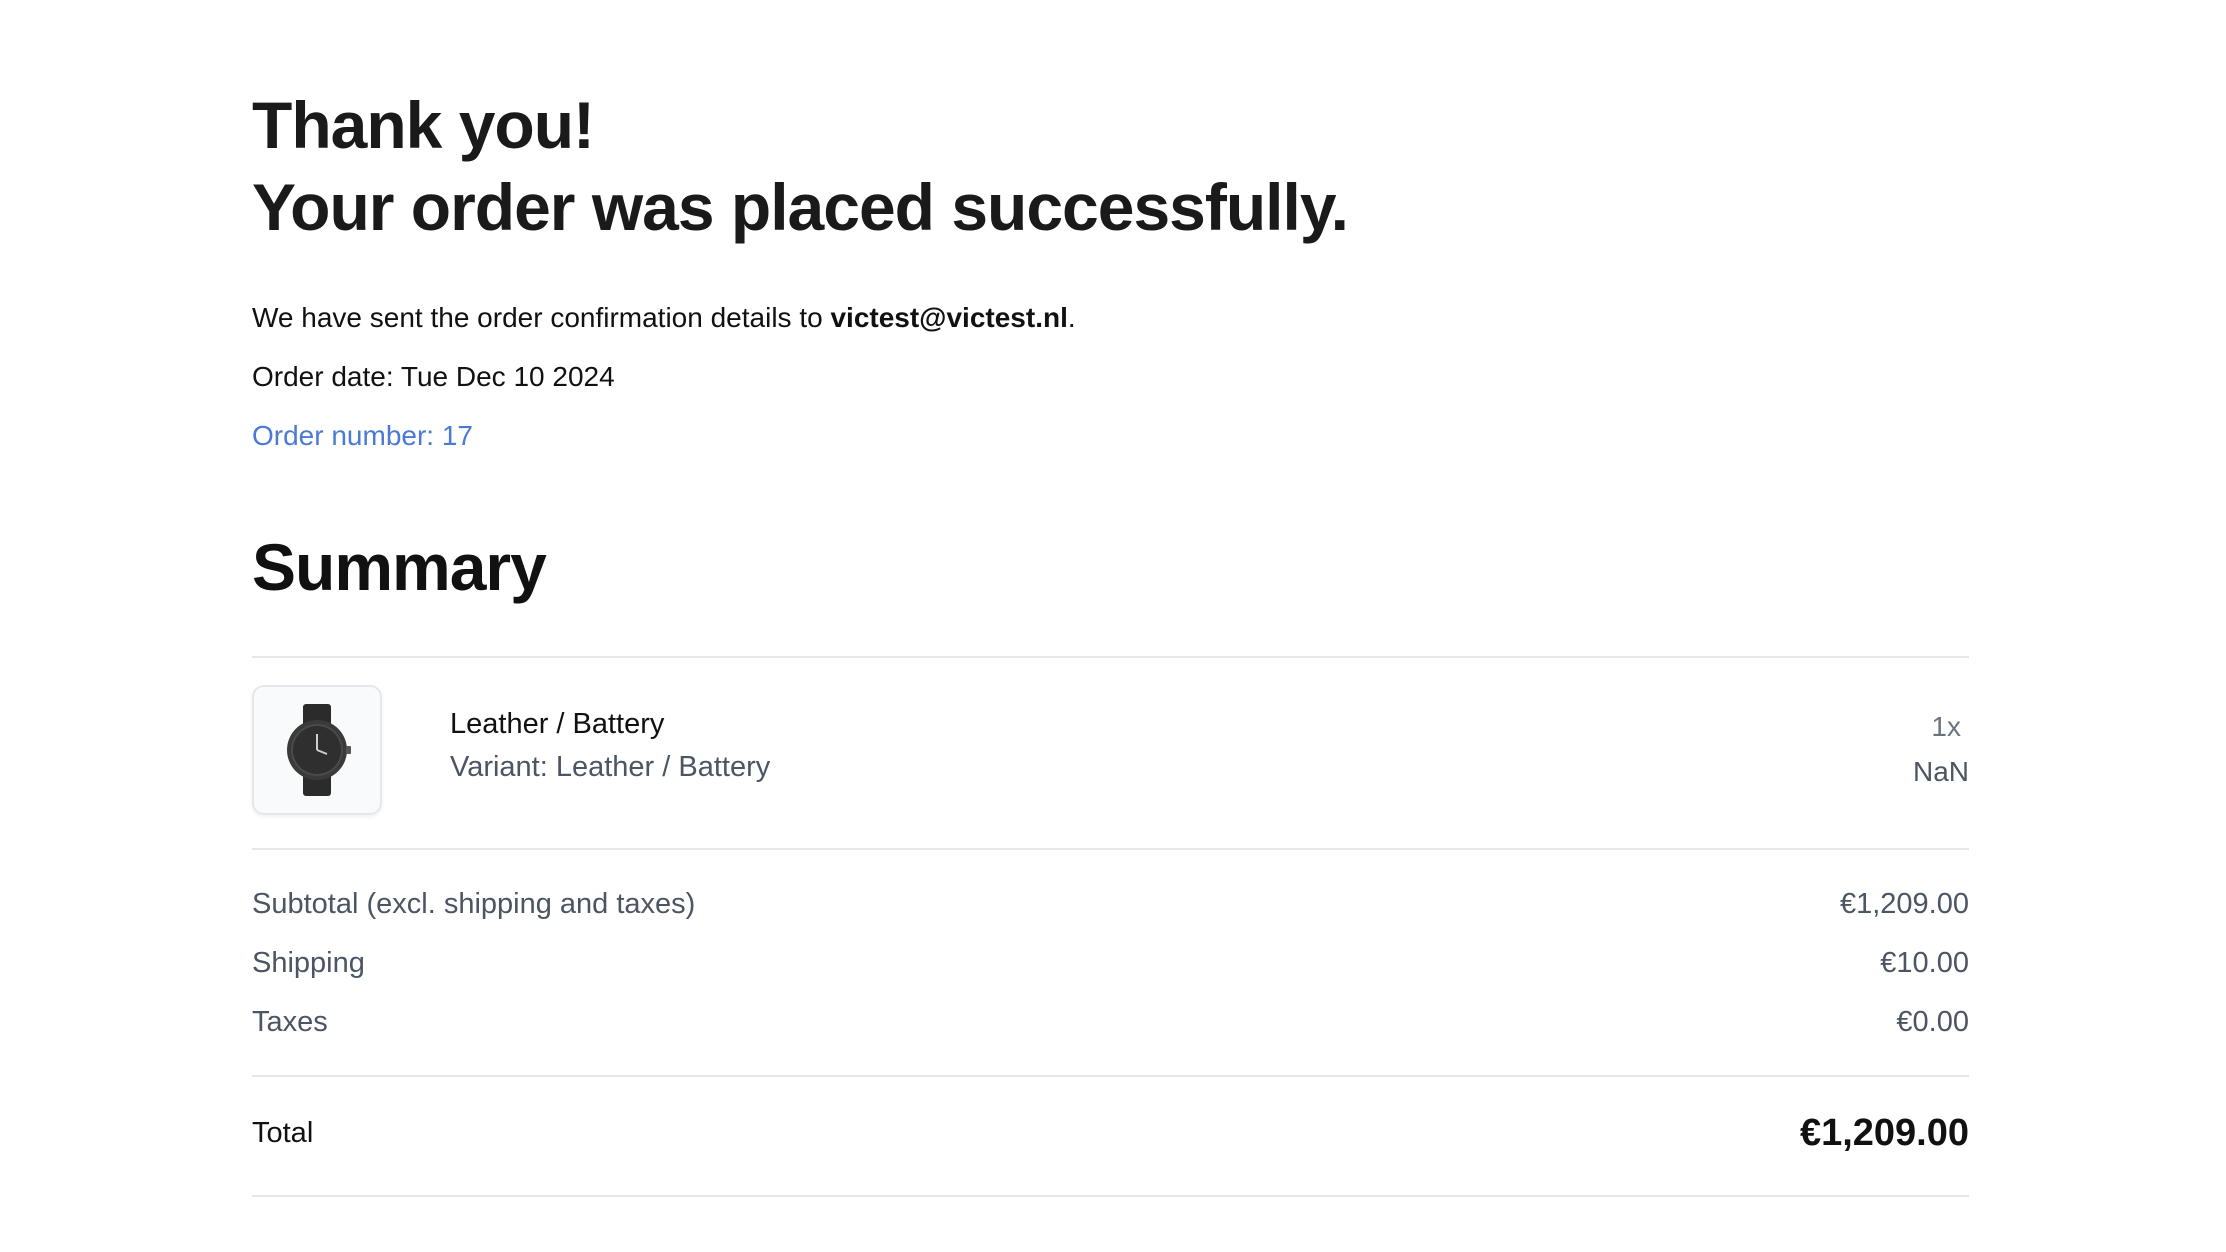 The width and height of the screenshot is (2226, 1252). Describe the element at coordinates (362, 435) in the screenshot. I see `order-number: Order number: 17` at that location.